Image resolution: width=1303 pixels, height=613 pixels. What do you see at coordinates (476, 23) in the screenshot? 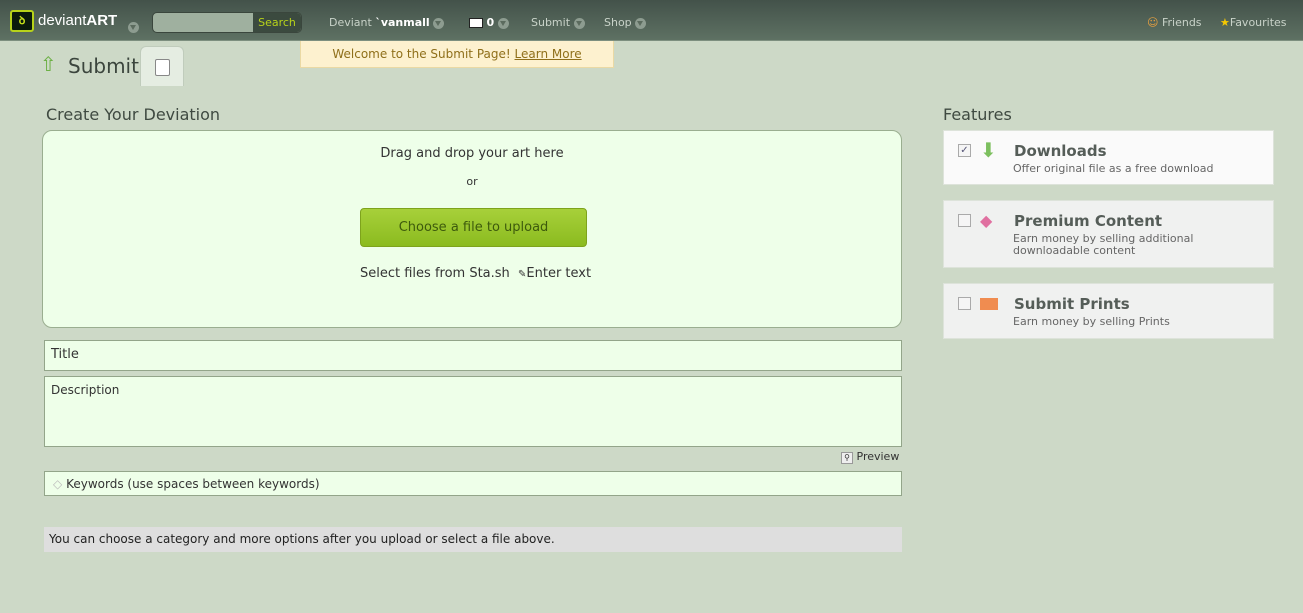
I see `envelope-icon` at bounding box center [476, 23].